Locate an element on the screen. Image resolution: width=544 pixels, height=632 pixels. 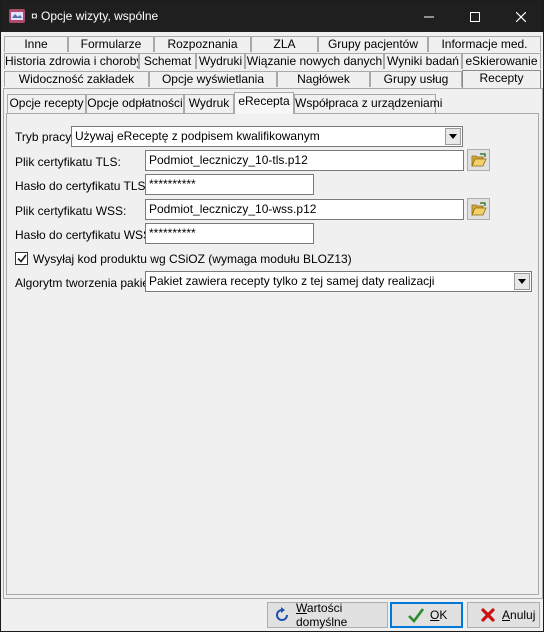
close-icon is located at coordinates (521, 16).